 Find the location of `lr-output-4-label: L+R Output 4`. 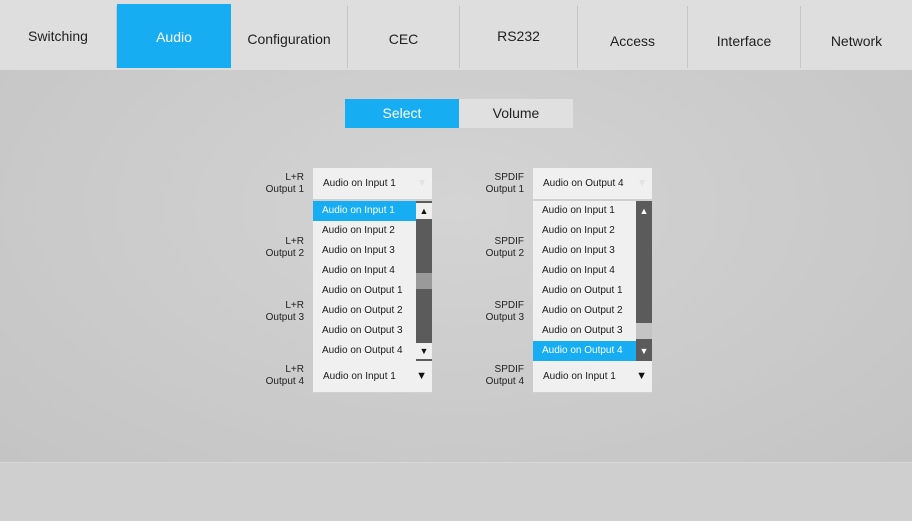

lr-output-4-label: L+R Output 4 is located at coordinates (284, 375).